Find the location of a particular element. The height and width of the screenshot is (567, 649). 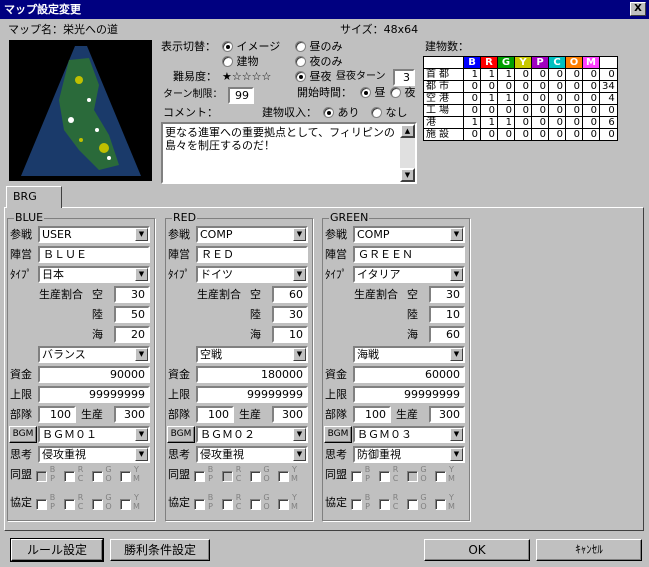

comment-scrollbar: ▲ ▼ is located at coordinates (407, 153).